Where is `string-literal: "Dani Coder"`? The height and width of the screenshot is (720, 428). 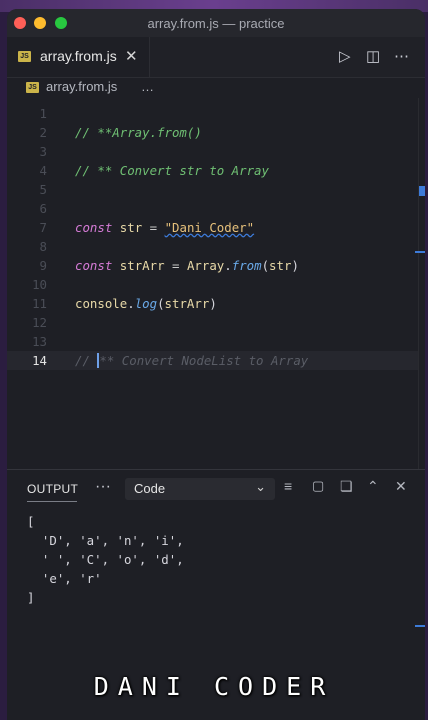 string-literal: "Dani Coder" is located at coordinates (209, 227).